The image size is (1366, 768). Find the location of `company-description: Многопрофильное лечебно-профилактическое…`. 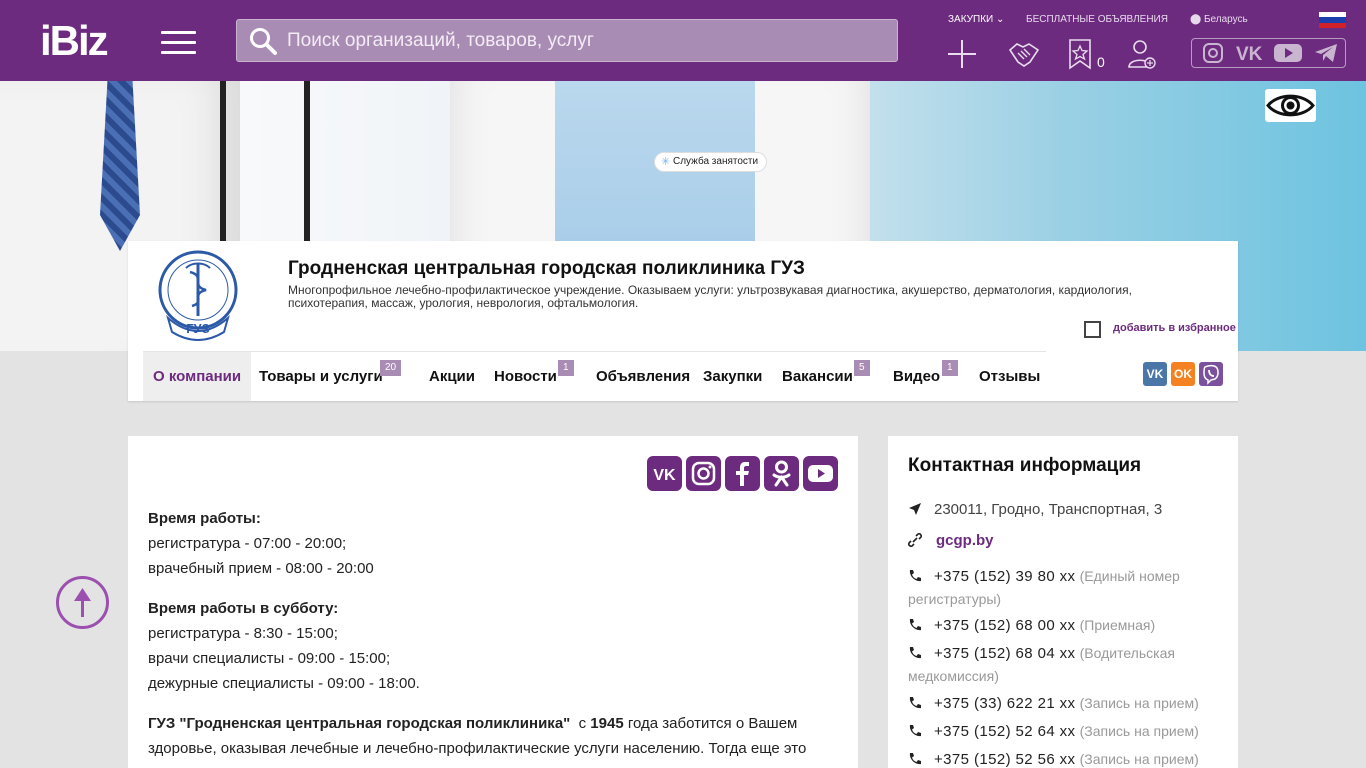

company-description: Многопрофильное лечебно-профилактическое… is located at coordinates (710, 296).